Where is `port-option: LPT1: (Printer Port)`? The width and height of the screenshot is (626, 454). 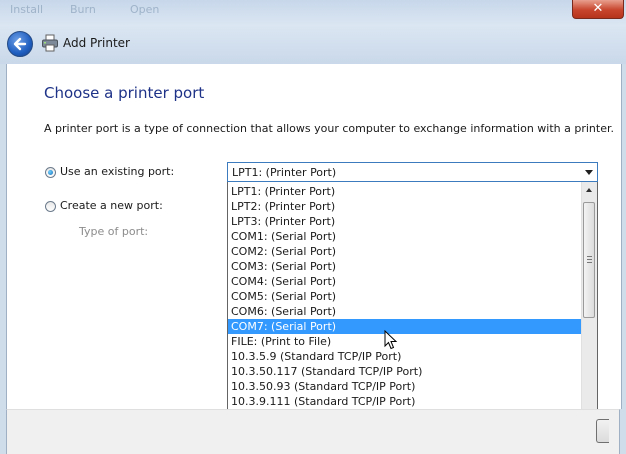 port-option: LPT1: (Printer Port) is located at coordinates (405, 191).